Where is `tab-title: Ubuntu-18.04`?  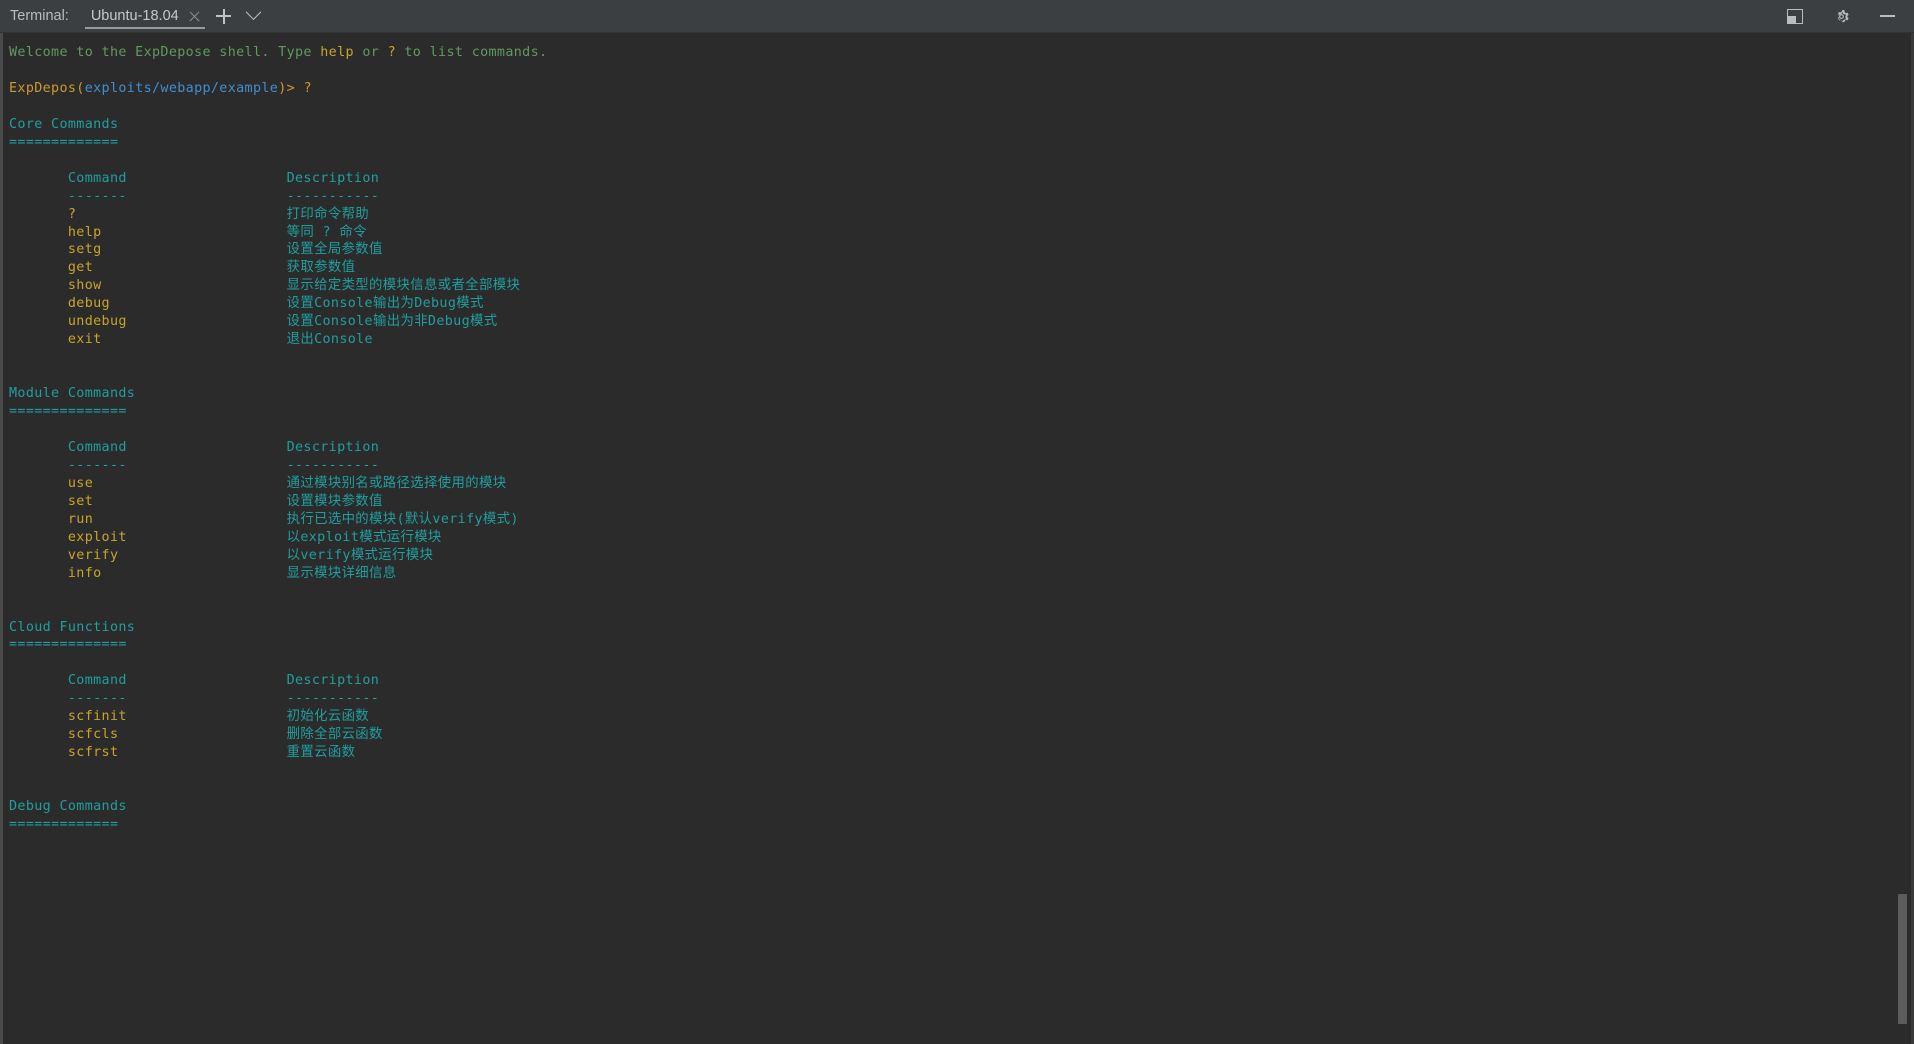
tab-title: Ubuntu-18.04 is located at coordinates (134, 16).